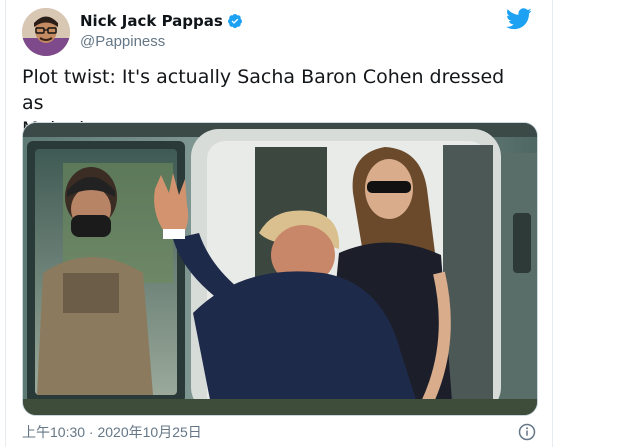 The height and width of the screenshot is (447, 640). What do you see at coordinates (279, 432) in the screenshot?
I see `tweet-footer: 上午10:30 · 2020年10月25日` at bounding box center [279, 432].